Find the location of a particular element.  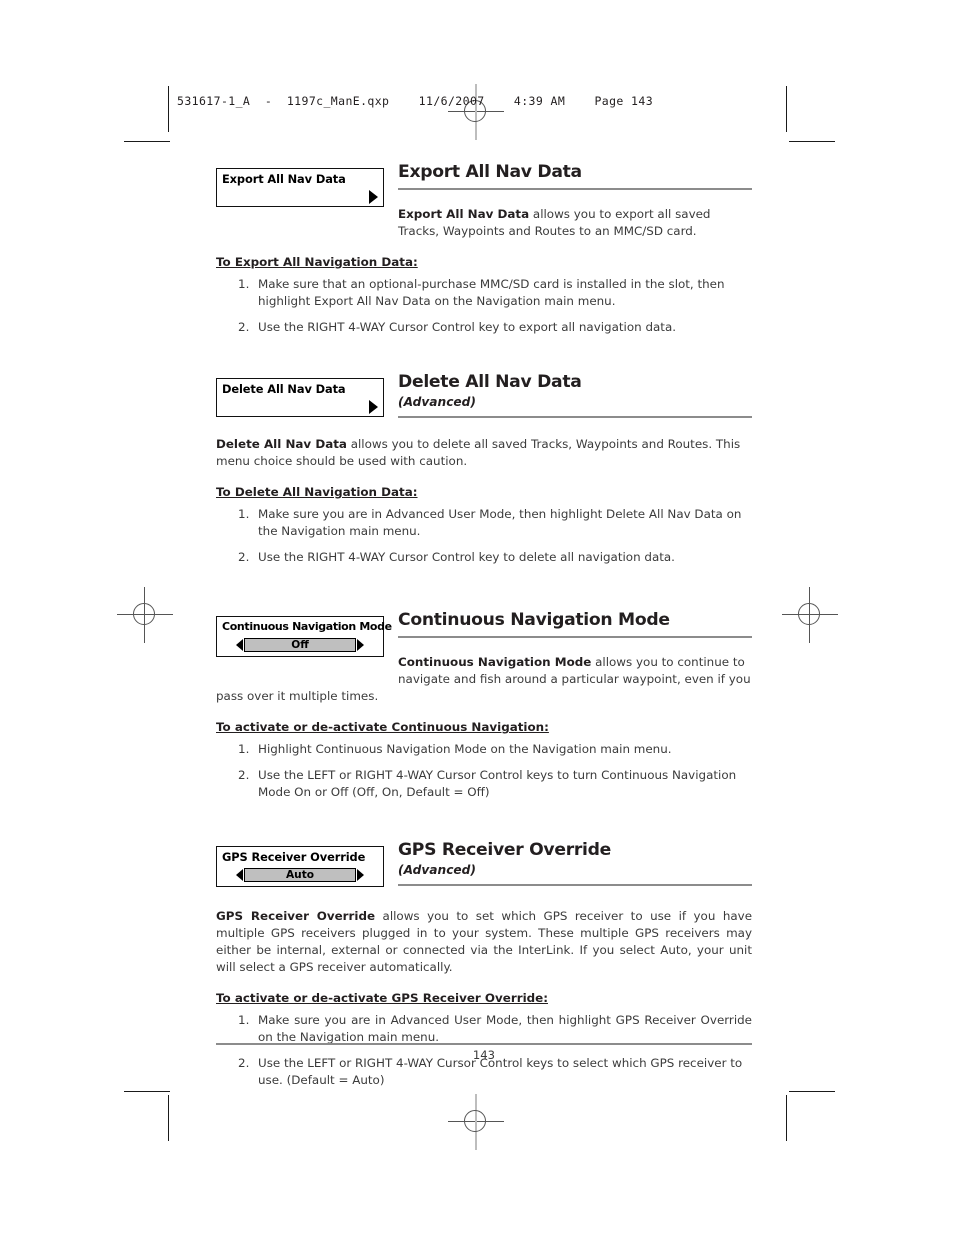

slider-track: Auto is located at coordinates (300, 874).